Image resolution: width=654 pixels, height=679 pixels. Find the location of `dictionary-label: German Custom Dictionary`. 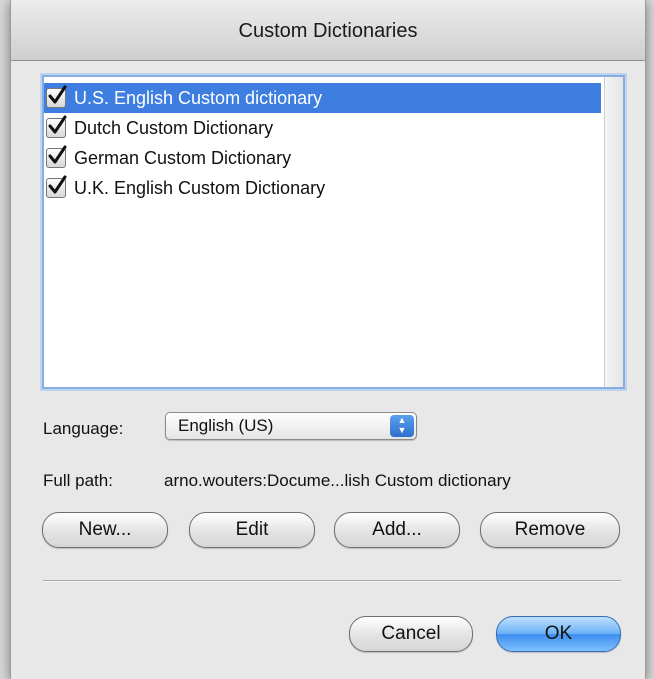

dictionary-label: German Custom Dictionary is located at coordinates (183, 157).